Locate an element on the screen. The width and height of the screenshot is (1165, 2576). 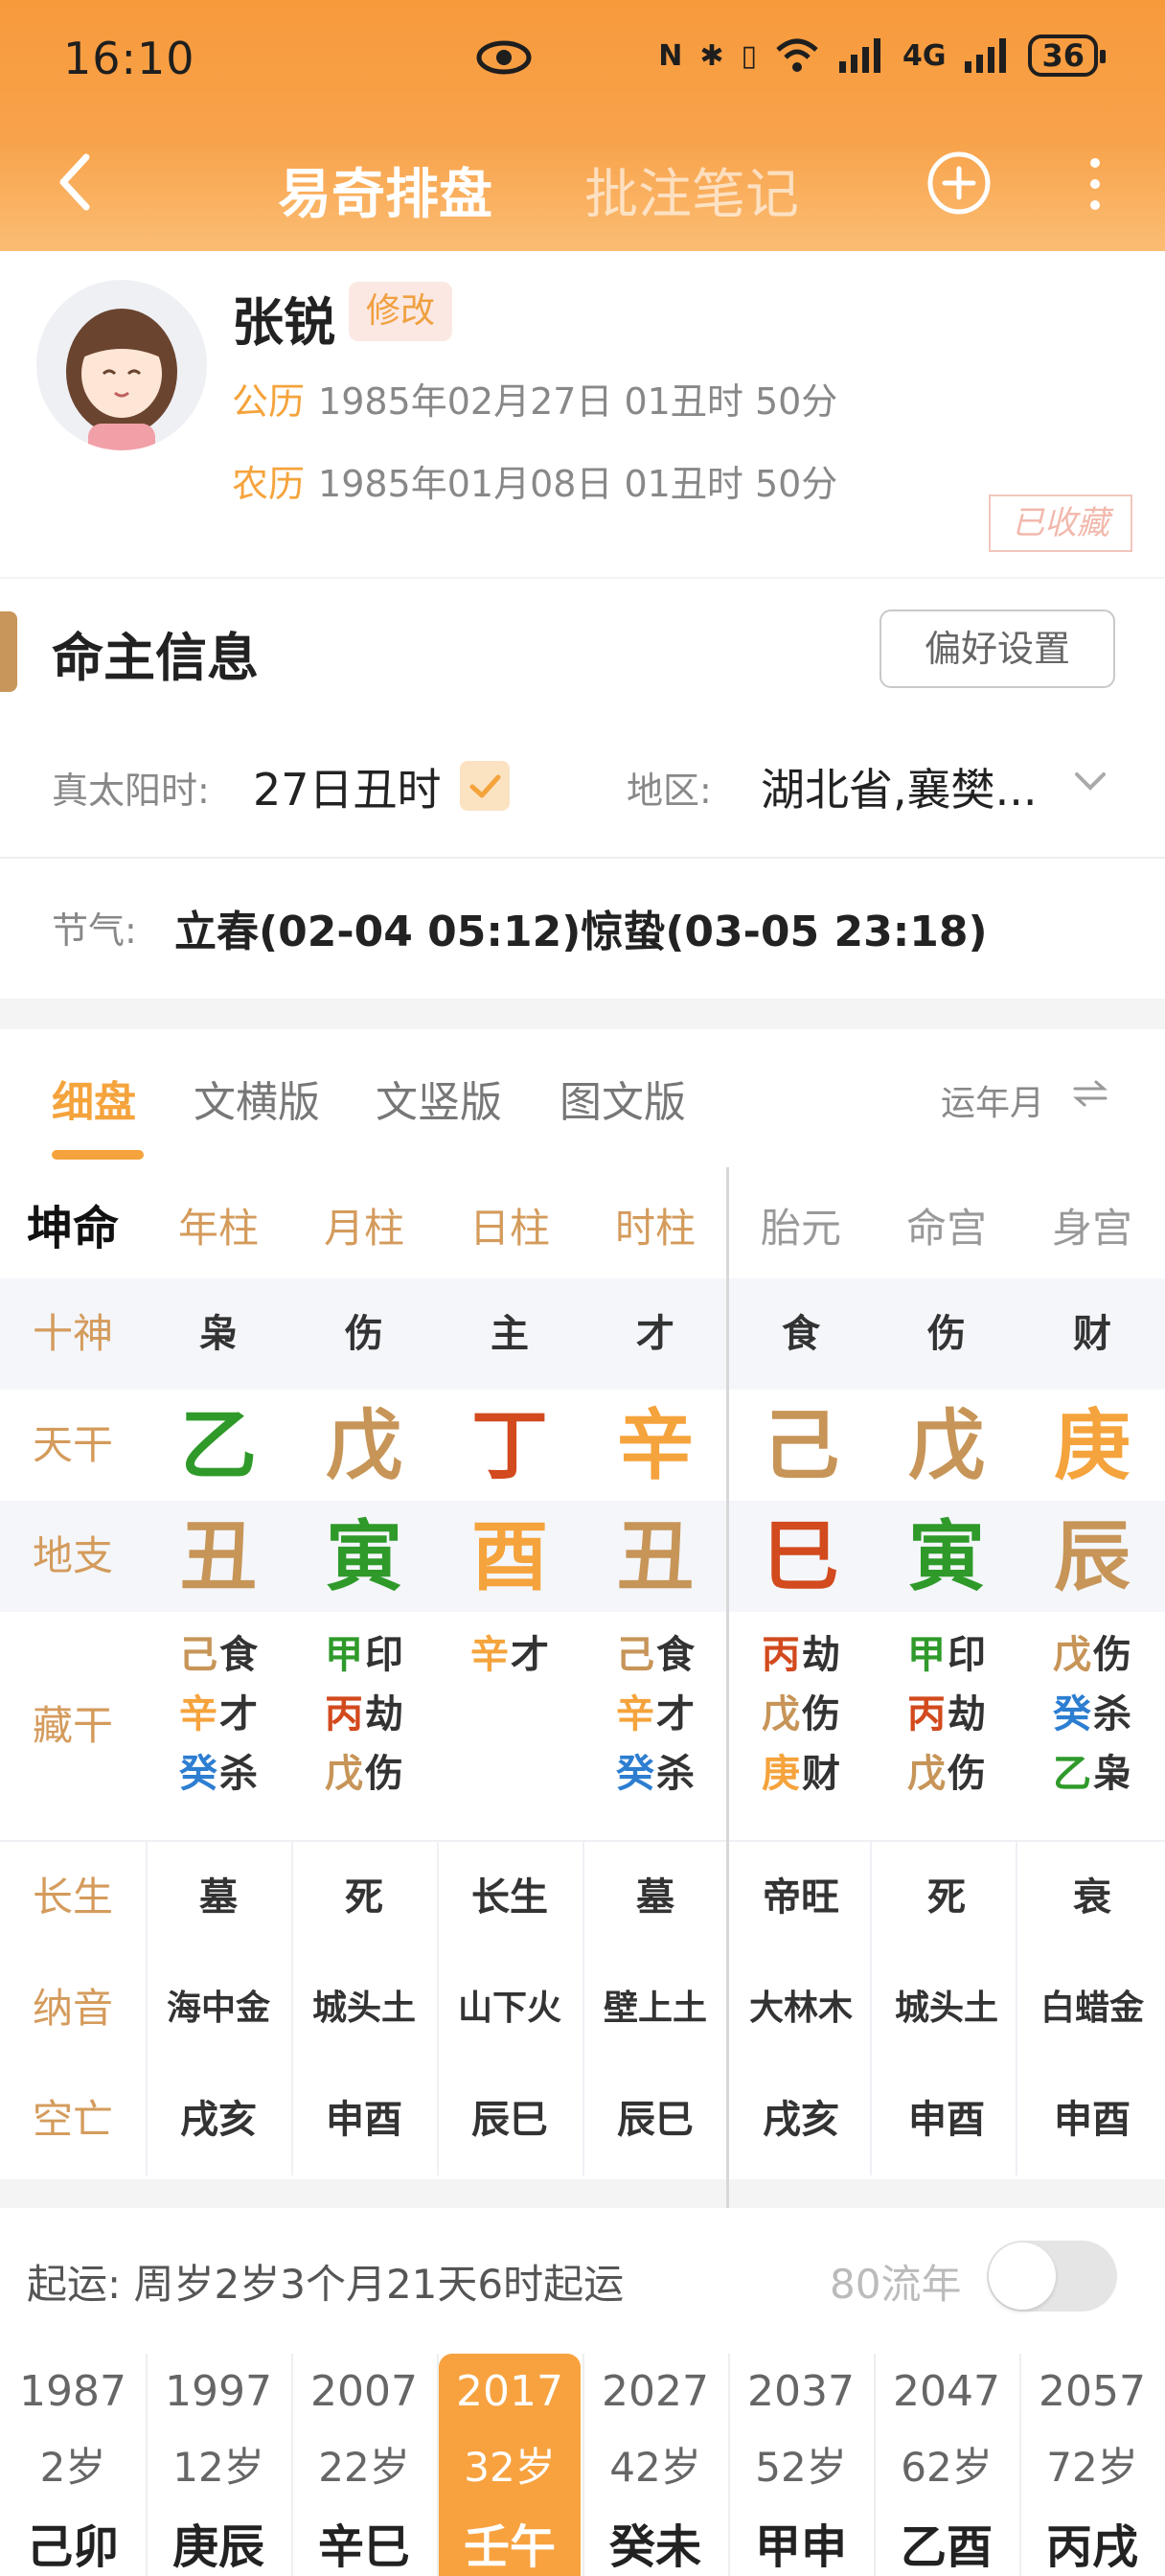
solar-date-row: 公历 1985年02月27日 01丑时 50分 is located at coordinates (534, 398).